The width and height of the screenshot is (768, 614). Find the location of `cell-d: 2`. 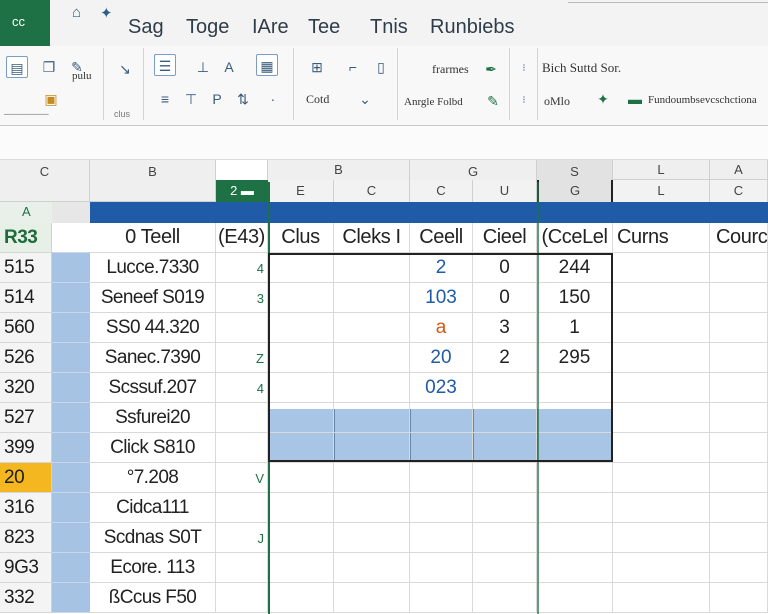

cell-d: 2 is located at coordinates (441, 268).